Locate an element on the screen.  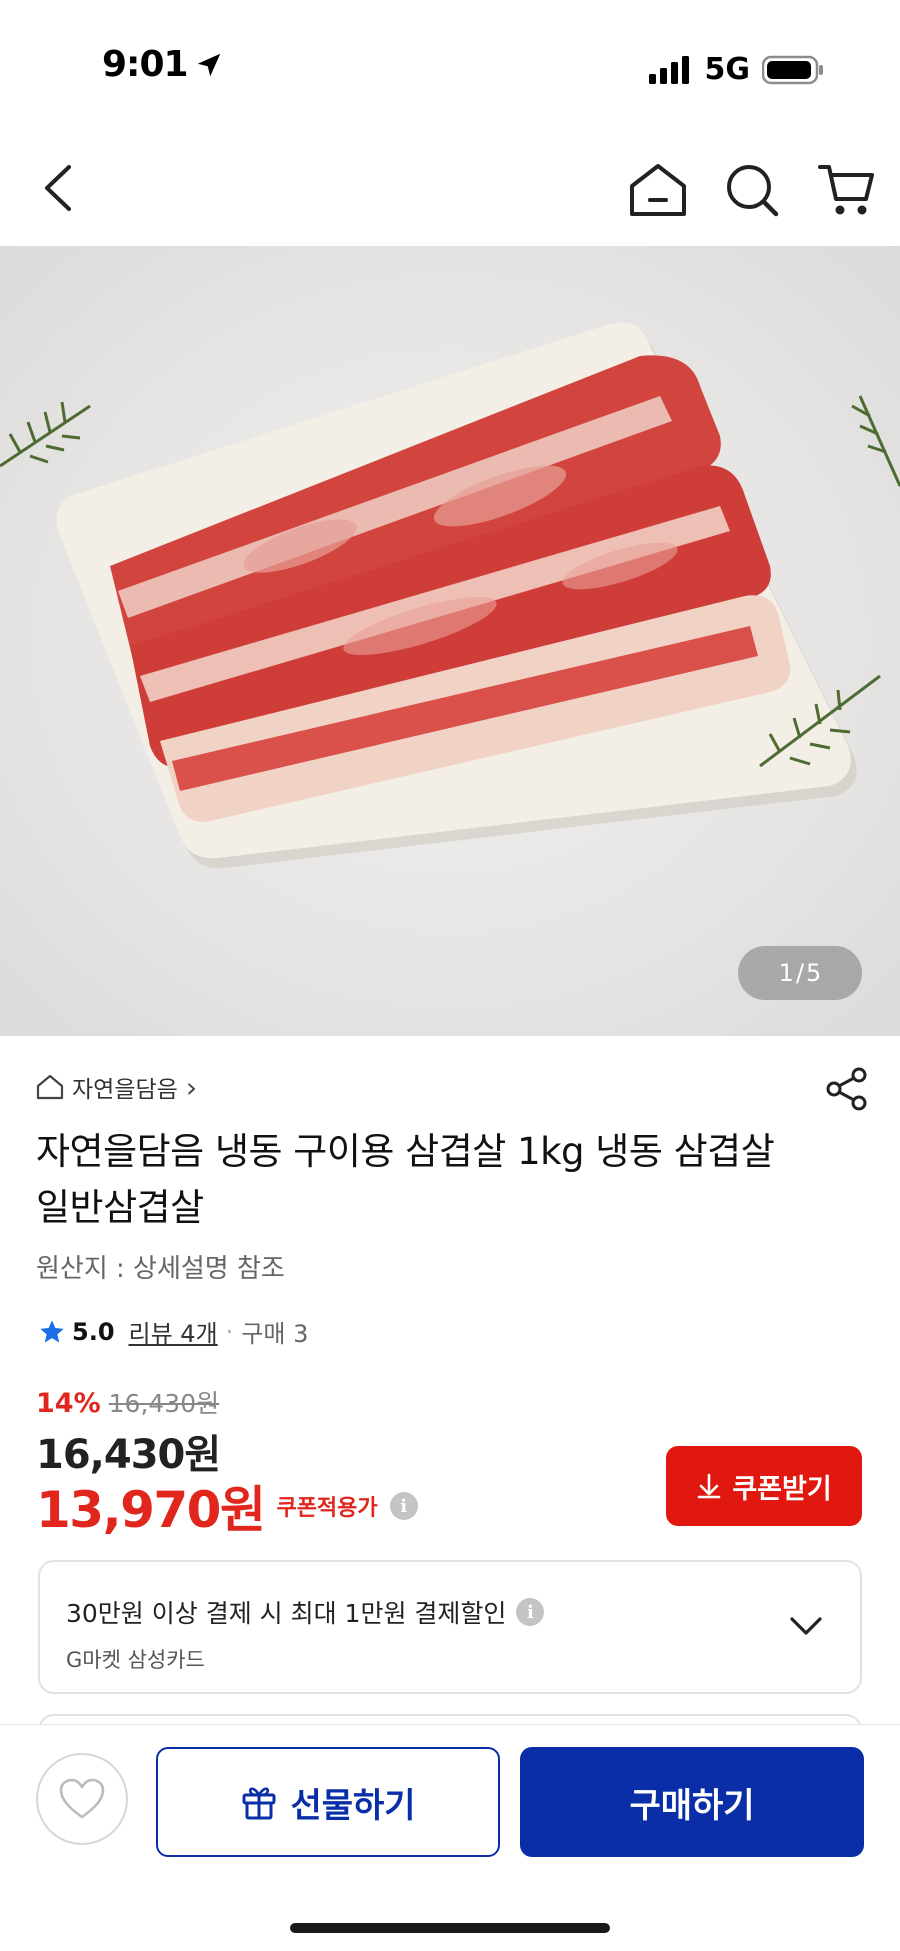
image-counter-current: 1 is located at coordinates (786, 973).